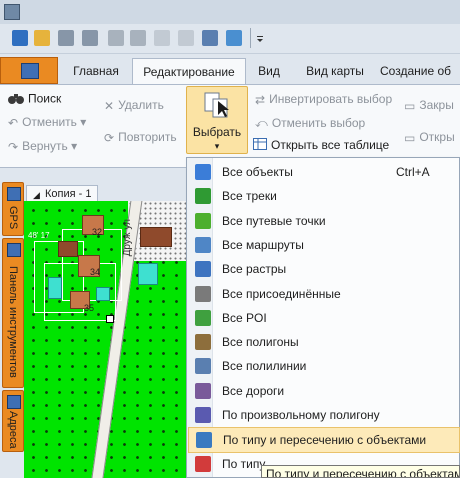  I want to click on paste-qat-icon, so click(186, 38).